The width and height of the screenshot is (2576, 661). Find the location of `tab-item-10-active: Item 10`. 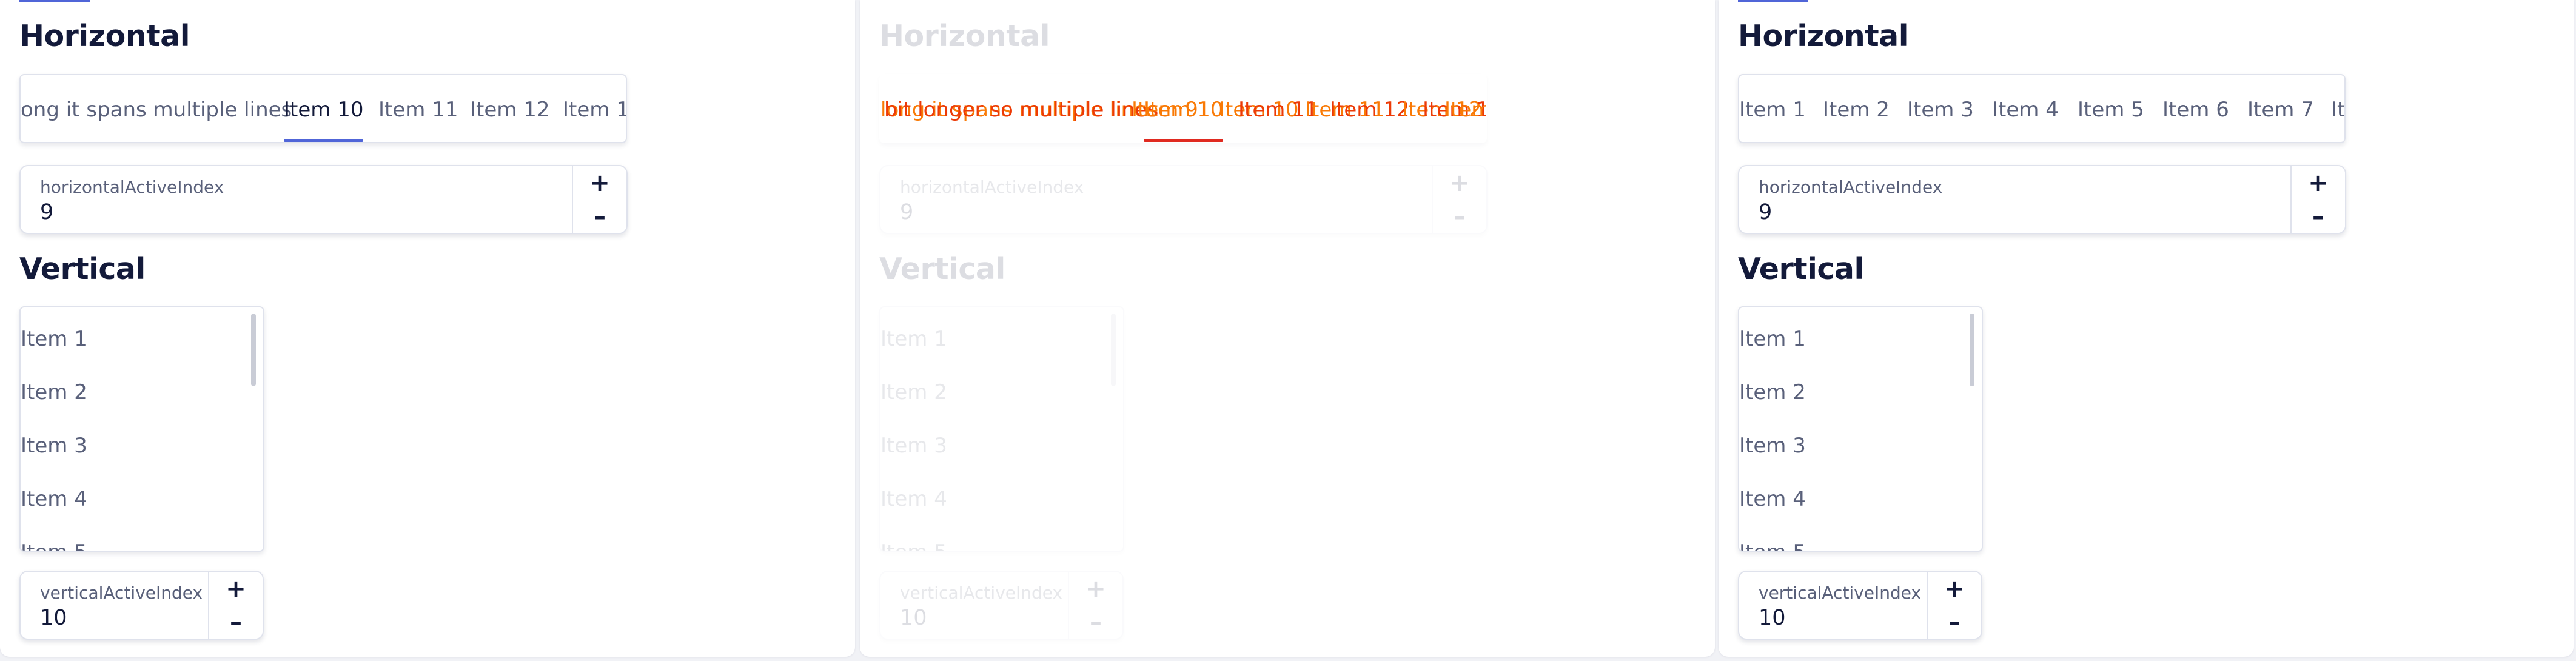

tab-item-10-active: Item 10 is located at coordinates (324, 108).